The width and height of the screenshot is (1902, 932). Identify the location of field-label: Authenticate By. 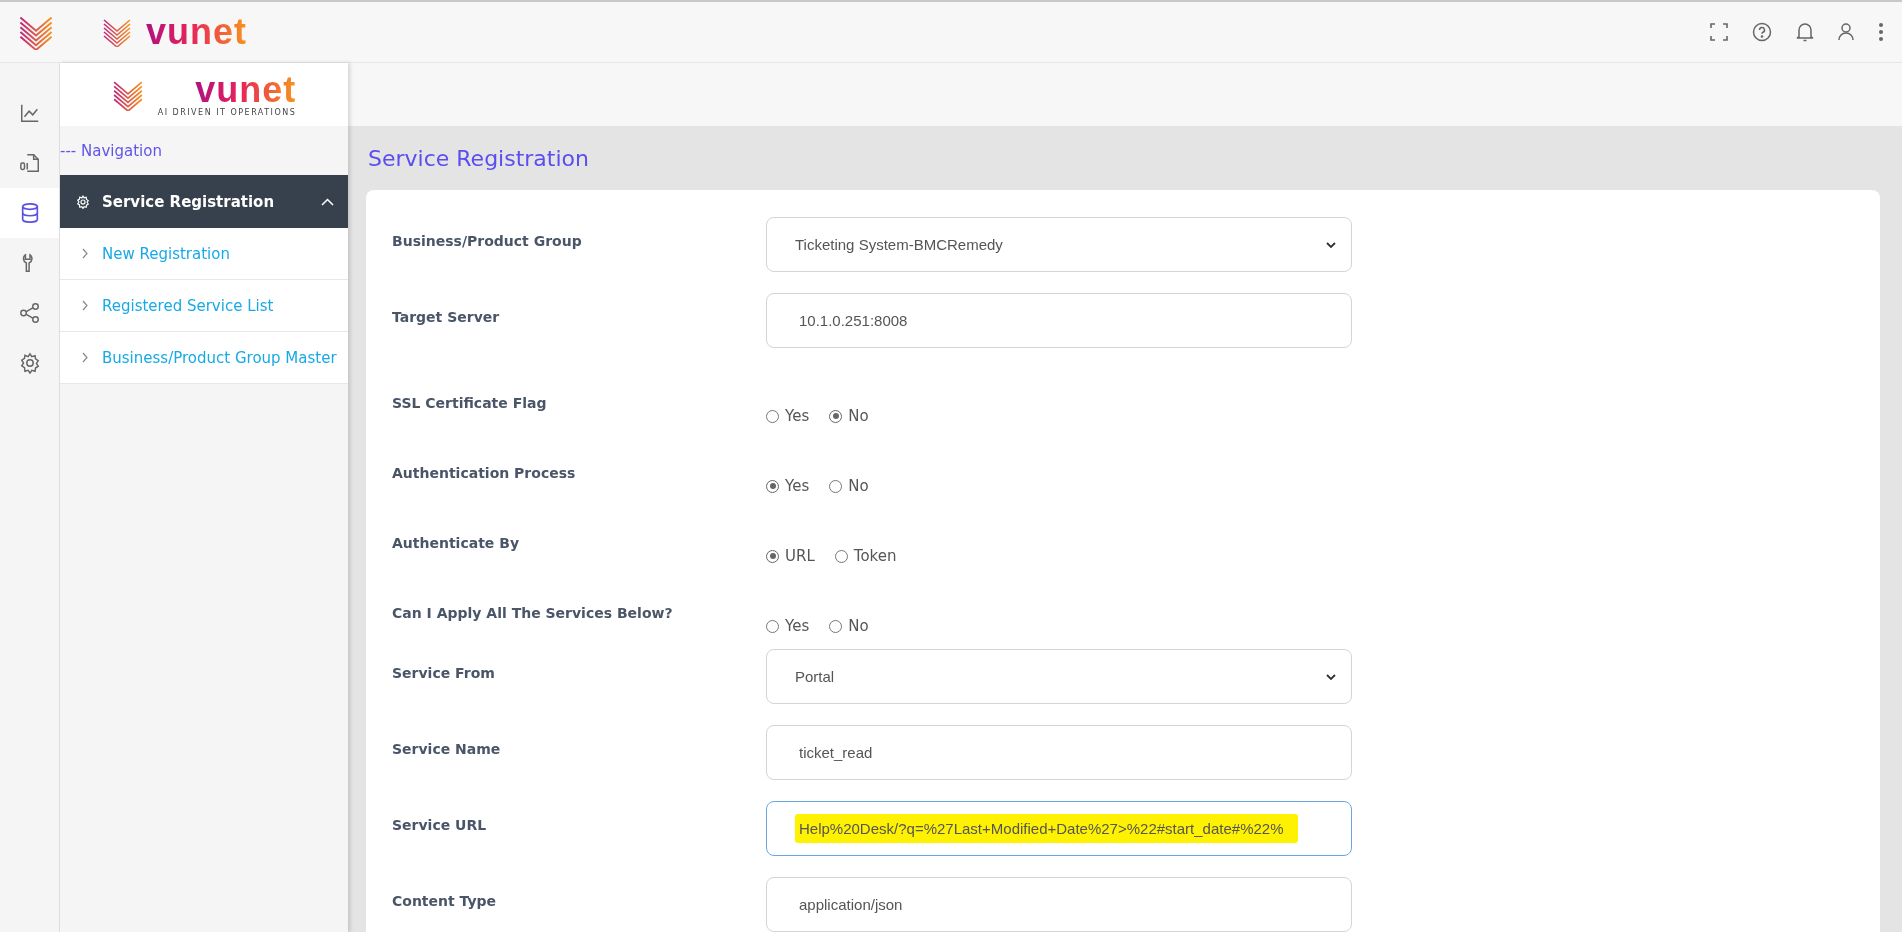
(456, 543).